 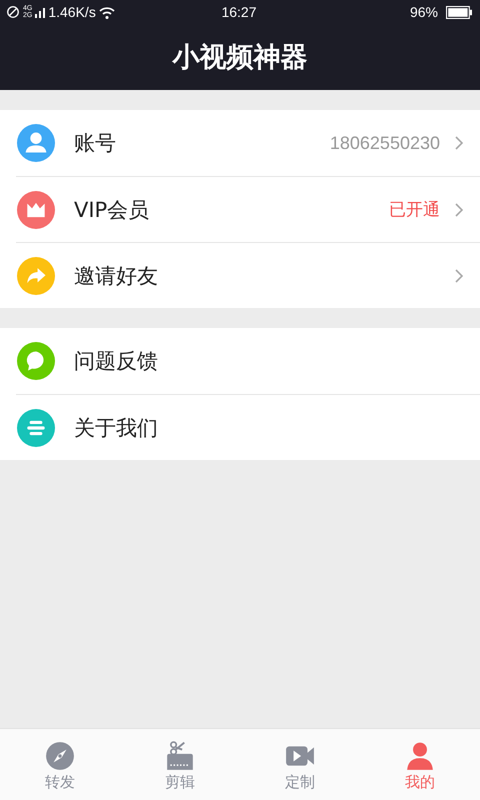 What do you see at coordinates (248, 209) in the screenshot?
I see `menu-item: VIP会员 已开通` at bounding box center [248, 209].